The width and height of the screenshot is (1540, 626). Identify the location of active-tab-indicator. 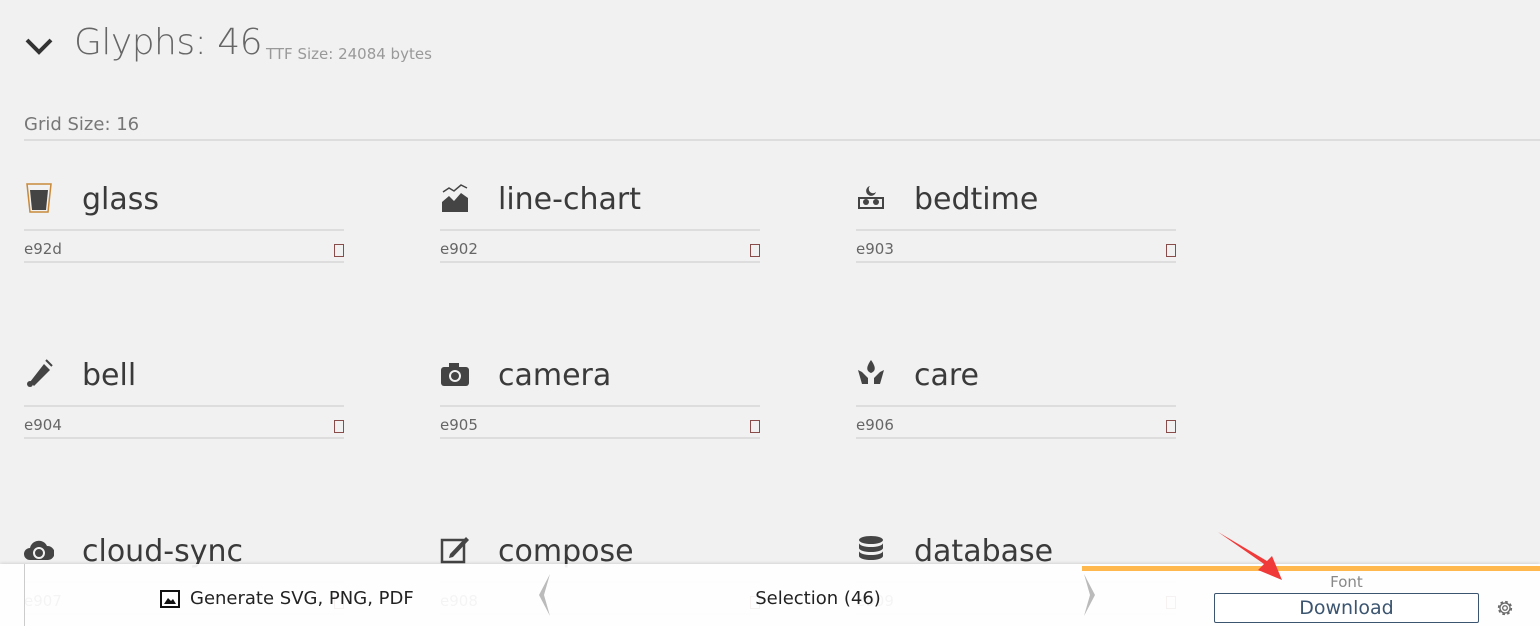
(1311, 568).